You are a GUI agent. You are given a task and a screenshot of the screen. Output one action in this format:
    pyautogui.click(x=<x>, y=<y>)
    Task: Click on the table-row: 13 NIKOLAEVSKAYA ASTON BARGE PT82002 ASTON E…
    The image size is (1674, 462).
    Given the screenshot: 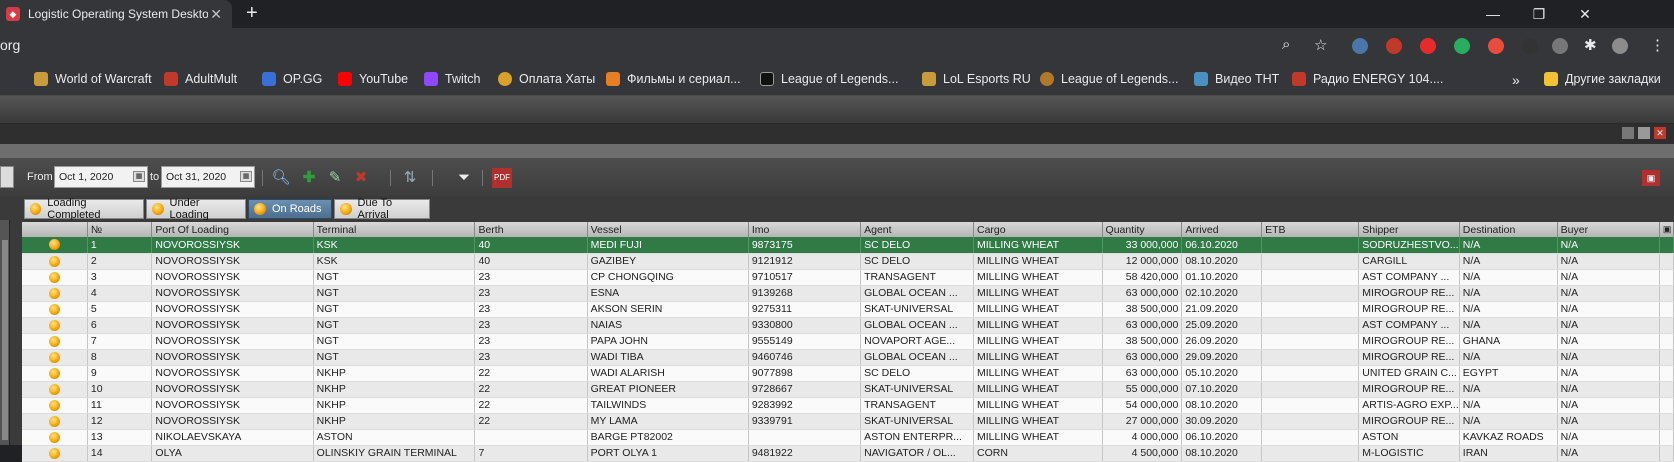 What is the action you would take?
    pyautogui.click(x=848, y=437)
    